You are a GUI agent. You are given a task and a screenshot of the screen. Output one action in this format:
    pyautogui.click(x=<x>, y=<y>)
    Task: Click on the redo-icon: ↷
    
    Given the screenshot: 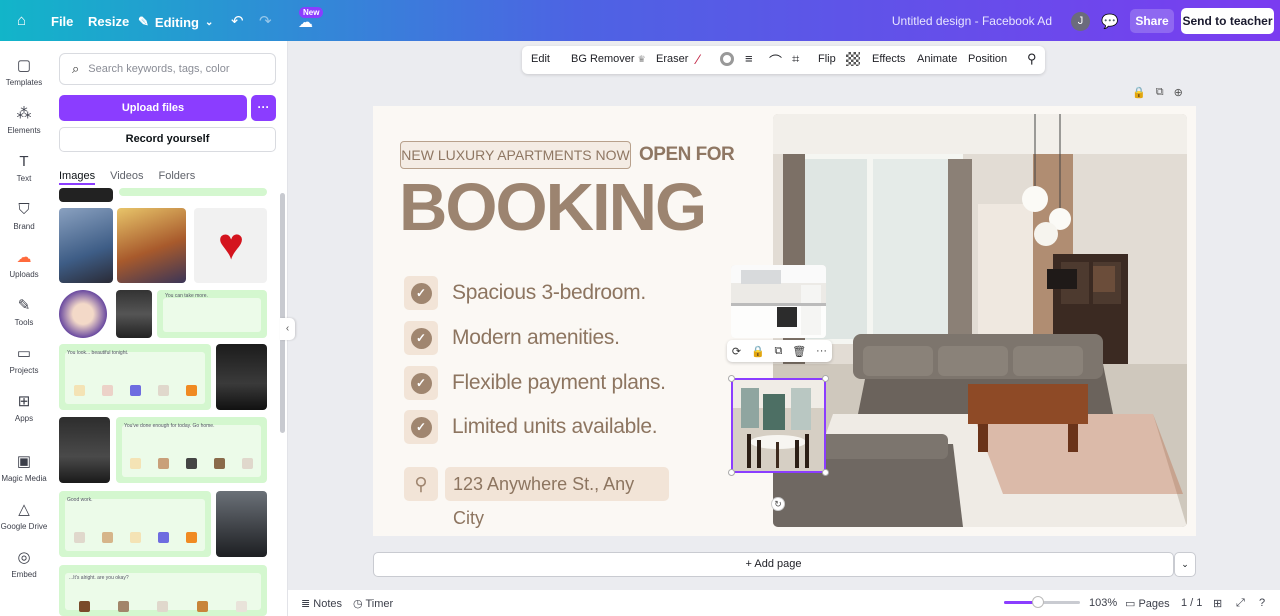 What is the action you would take?
    pyautogui.click(x=265, y=21)
    